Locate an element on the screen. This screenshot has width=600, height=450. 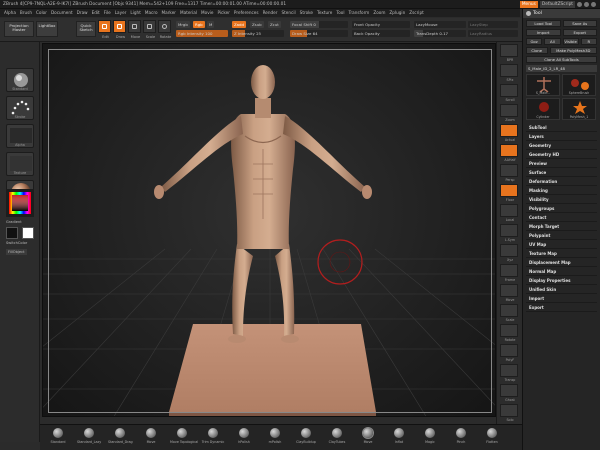
section-contact: Contact is located at coordinates (561, 218).